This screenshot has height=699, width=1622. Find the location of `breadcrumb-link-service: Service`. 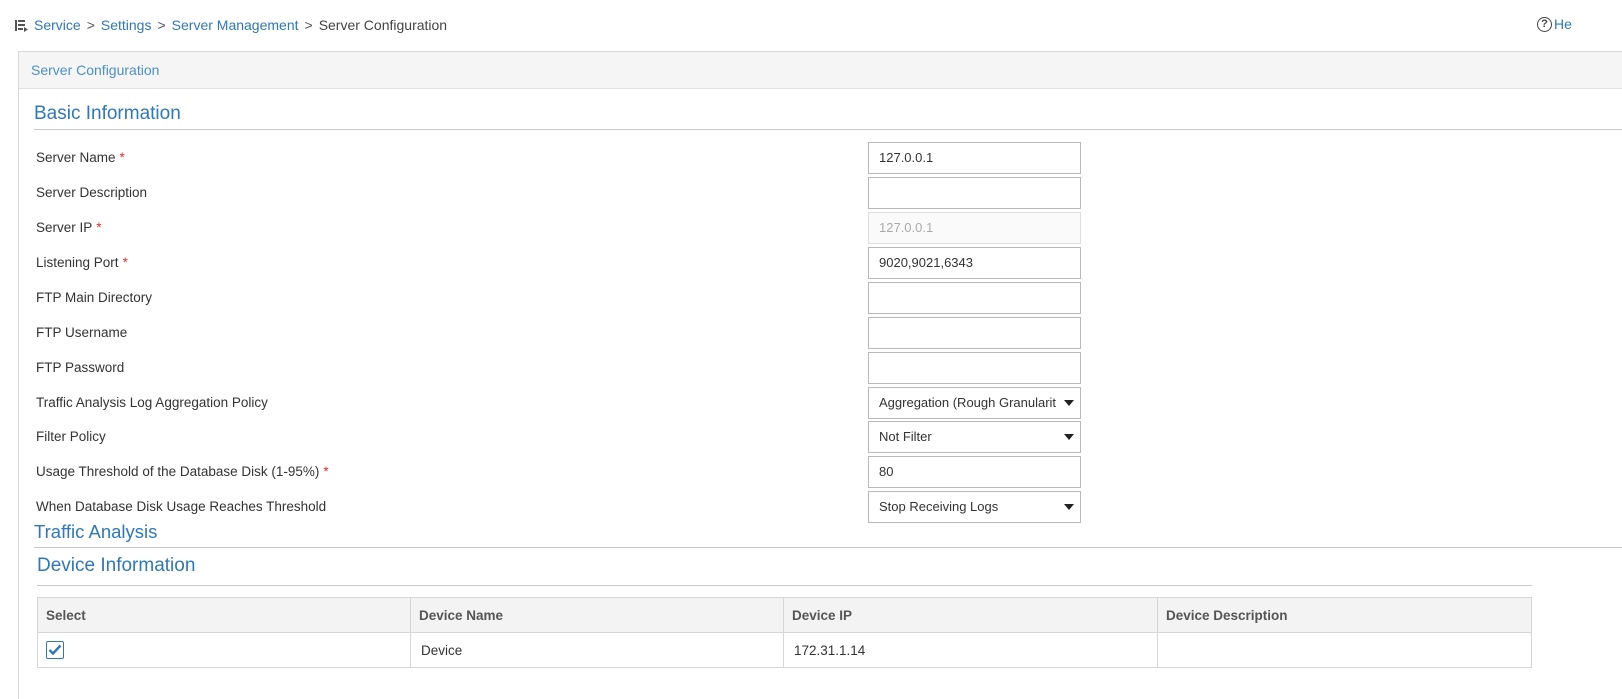

breadcrumb-link-service: Service is located at coordinates (57, 25).